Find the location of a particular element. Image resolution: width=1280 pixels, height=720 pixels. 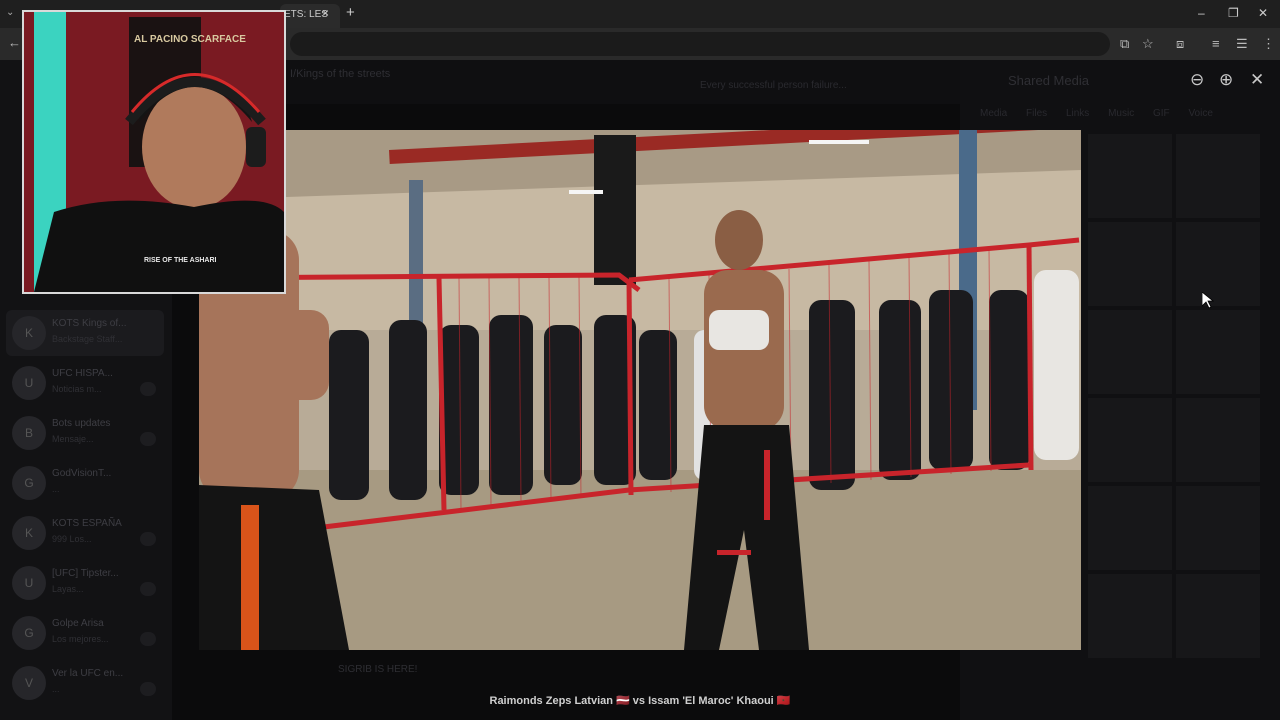

tab-files: Files is located at coordinates (1036, 113).